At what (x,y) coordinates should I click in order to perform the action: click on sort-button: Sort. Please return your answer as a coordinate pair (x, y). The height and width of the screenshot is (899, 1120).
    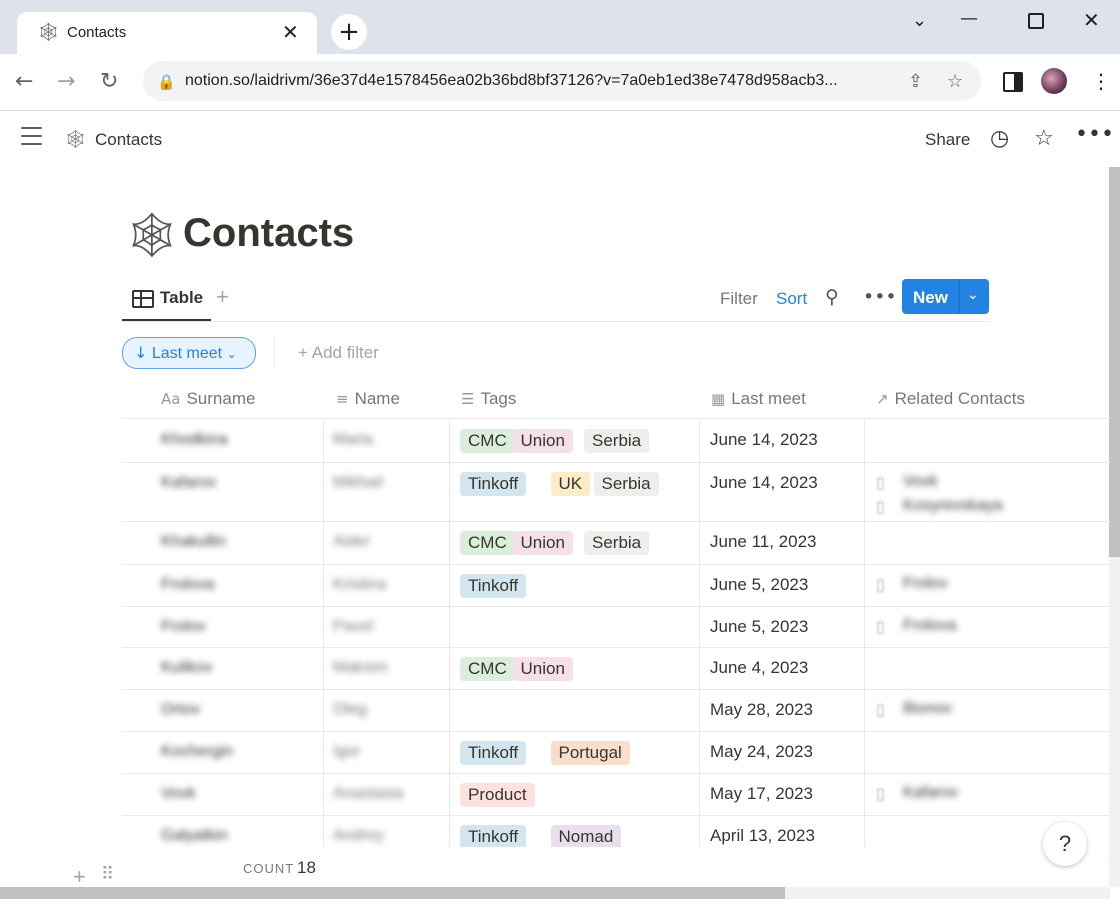
    Looking at the image, I should click on (791, 299).